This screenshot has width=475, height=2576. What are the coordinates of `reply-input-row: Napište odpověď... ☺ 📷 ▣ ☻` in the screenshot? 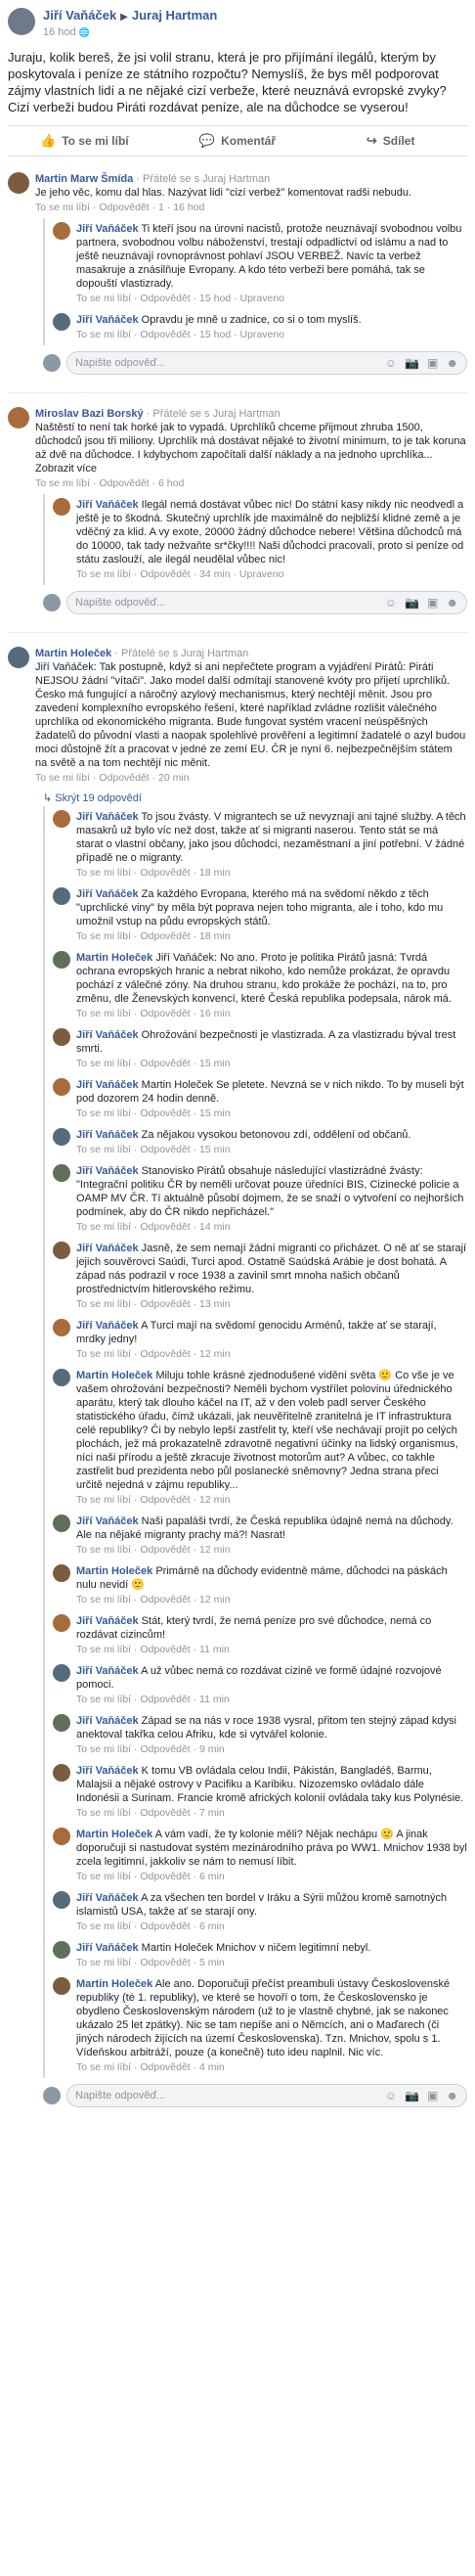 It's located at (255, 363).